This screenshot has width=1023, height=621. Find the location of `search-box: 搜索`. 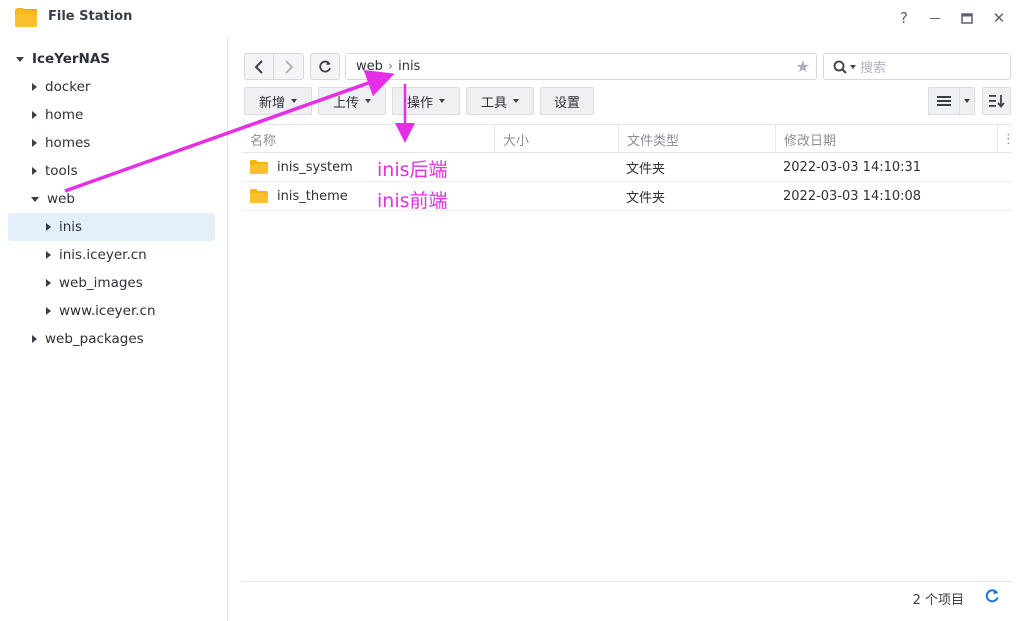

search-box: 搜索 is located at coordinates (917, 66).